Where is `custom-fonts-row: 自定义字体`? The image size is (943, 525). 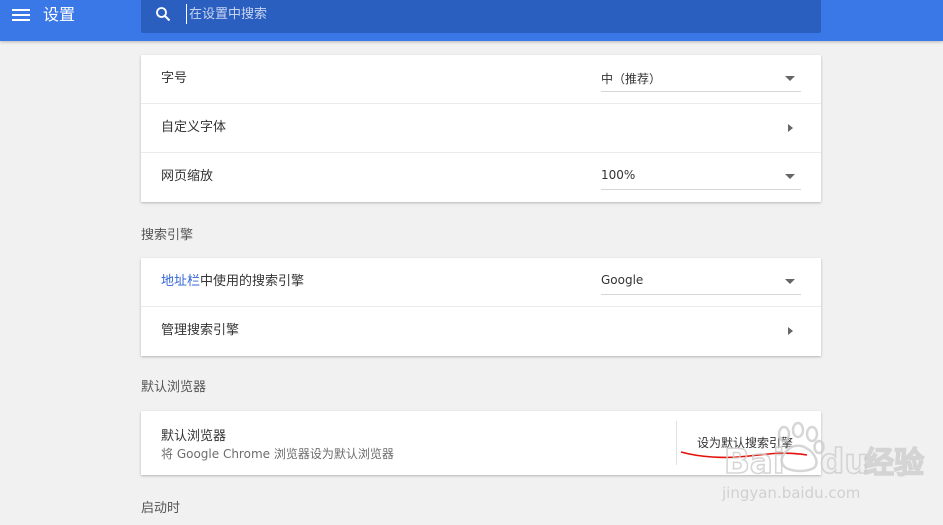
custom-fonts-row: 自定义字体 is located at coordinates (481, 128).